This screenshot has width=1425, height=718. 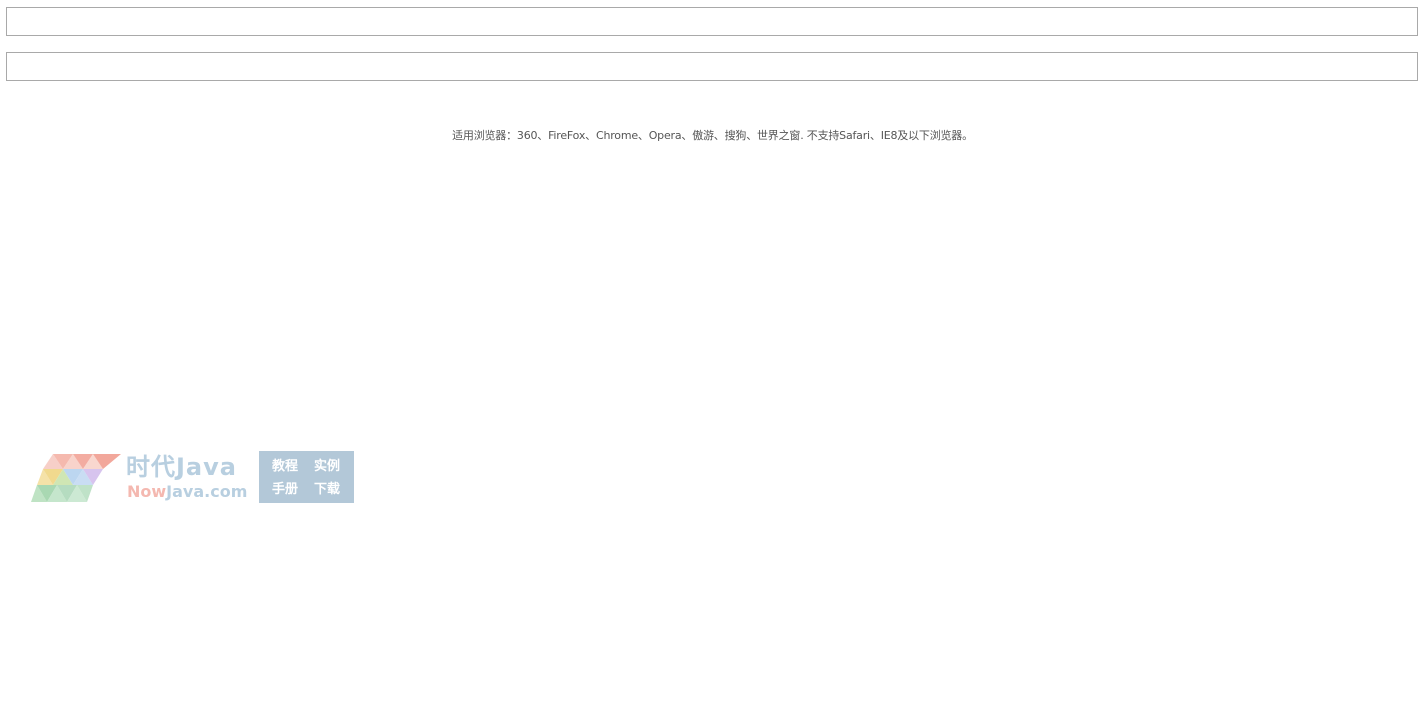 I want to click on watermark-item-manual: 手册, so click(x=285, y=489).